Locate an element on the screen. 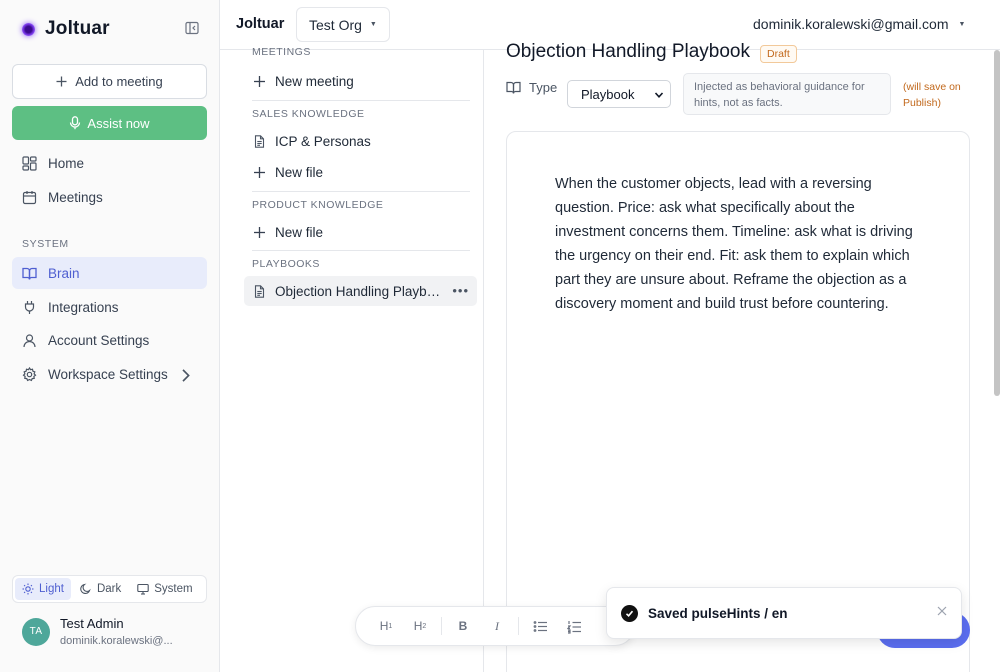 Image resolution: width=1000 pixels, height=672 pixels. theme-toggle: Light Dark System is located at coordinates (109, 589).